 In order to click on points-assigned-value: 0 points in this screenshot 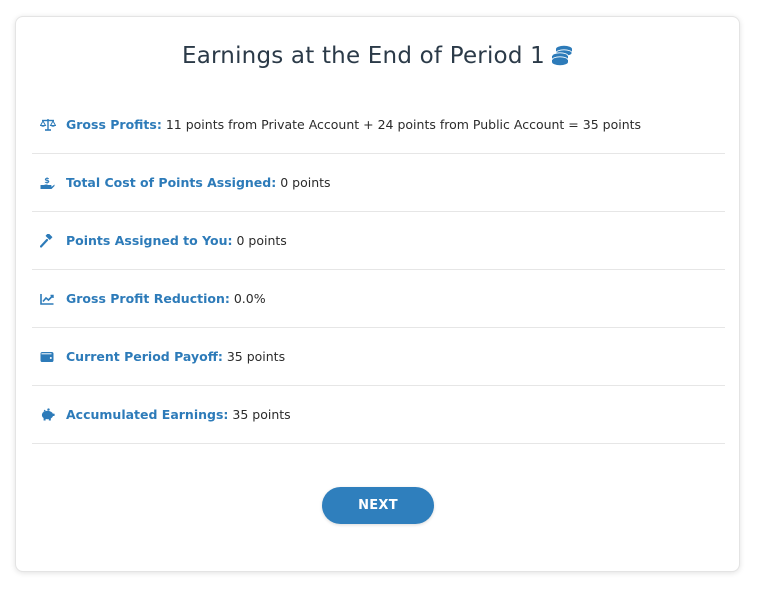, I will do `click(261, 240)`.